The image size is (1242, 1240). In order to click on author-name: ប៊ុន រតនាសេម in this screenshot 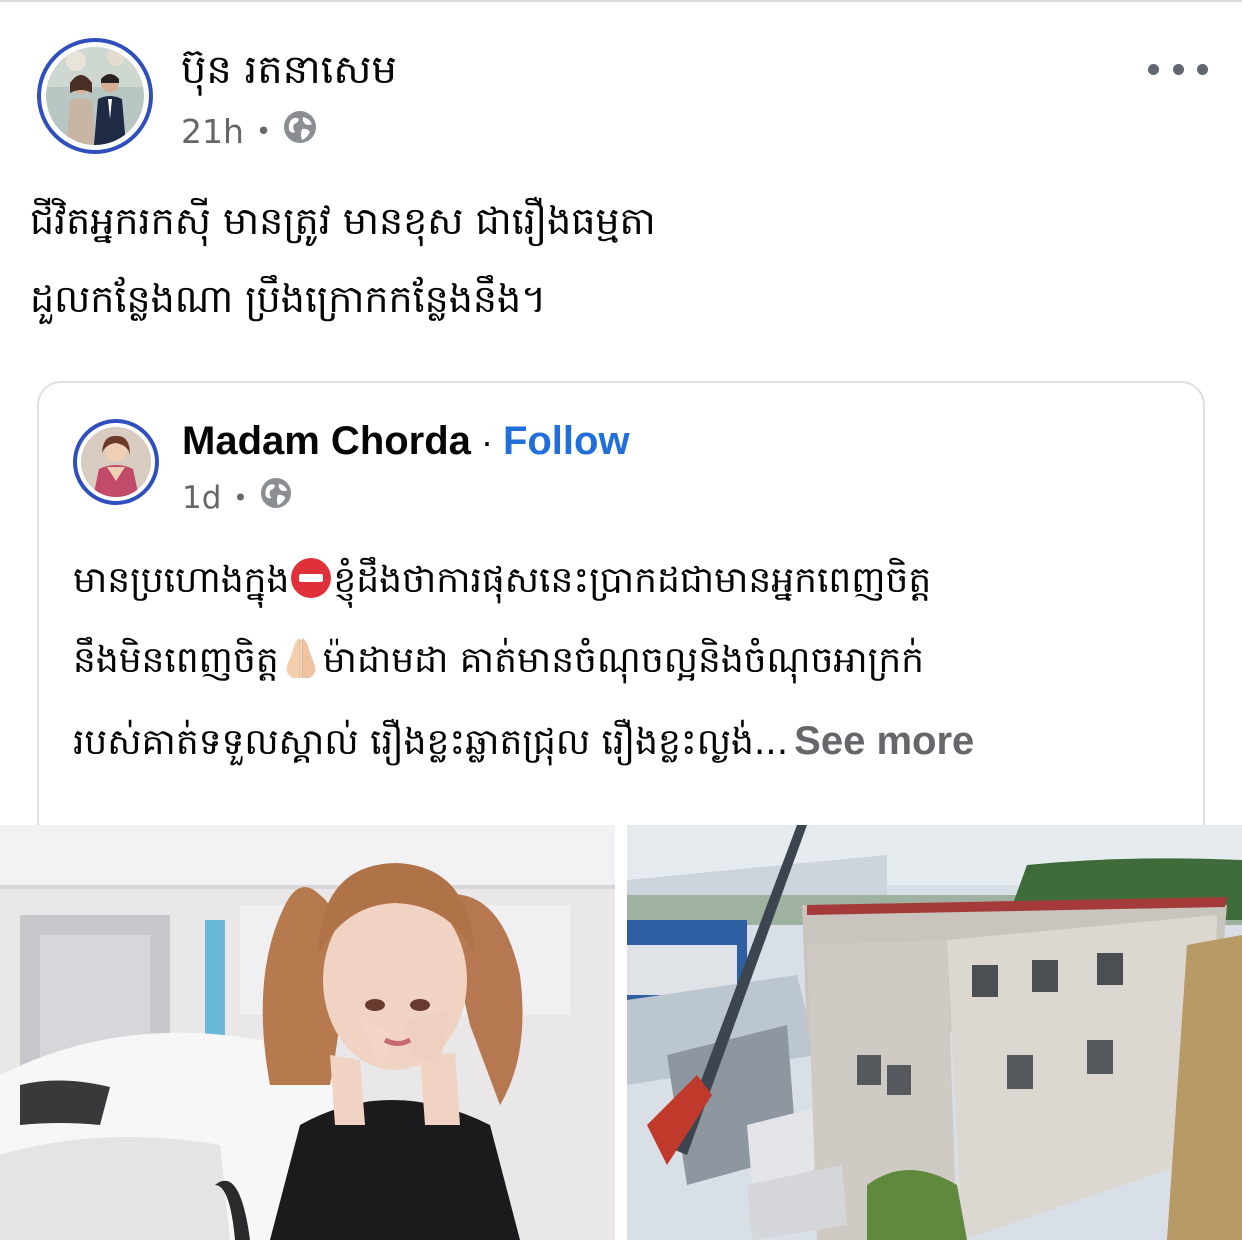, I will do `click(289, 70)`.